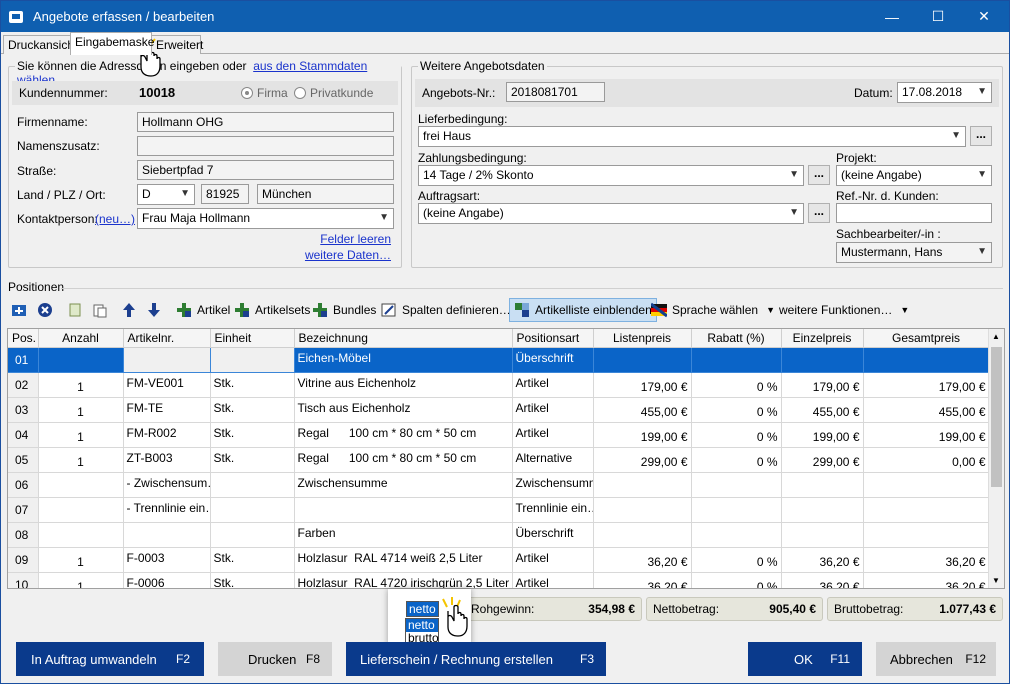  Describe the element at coordinates (23, 410) in the screenshot. I see `table-cell: 03` at that location.